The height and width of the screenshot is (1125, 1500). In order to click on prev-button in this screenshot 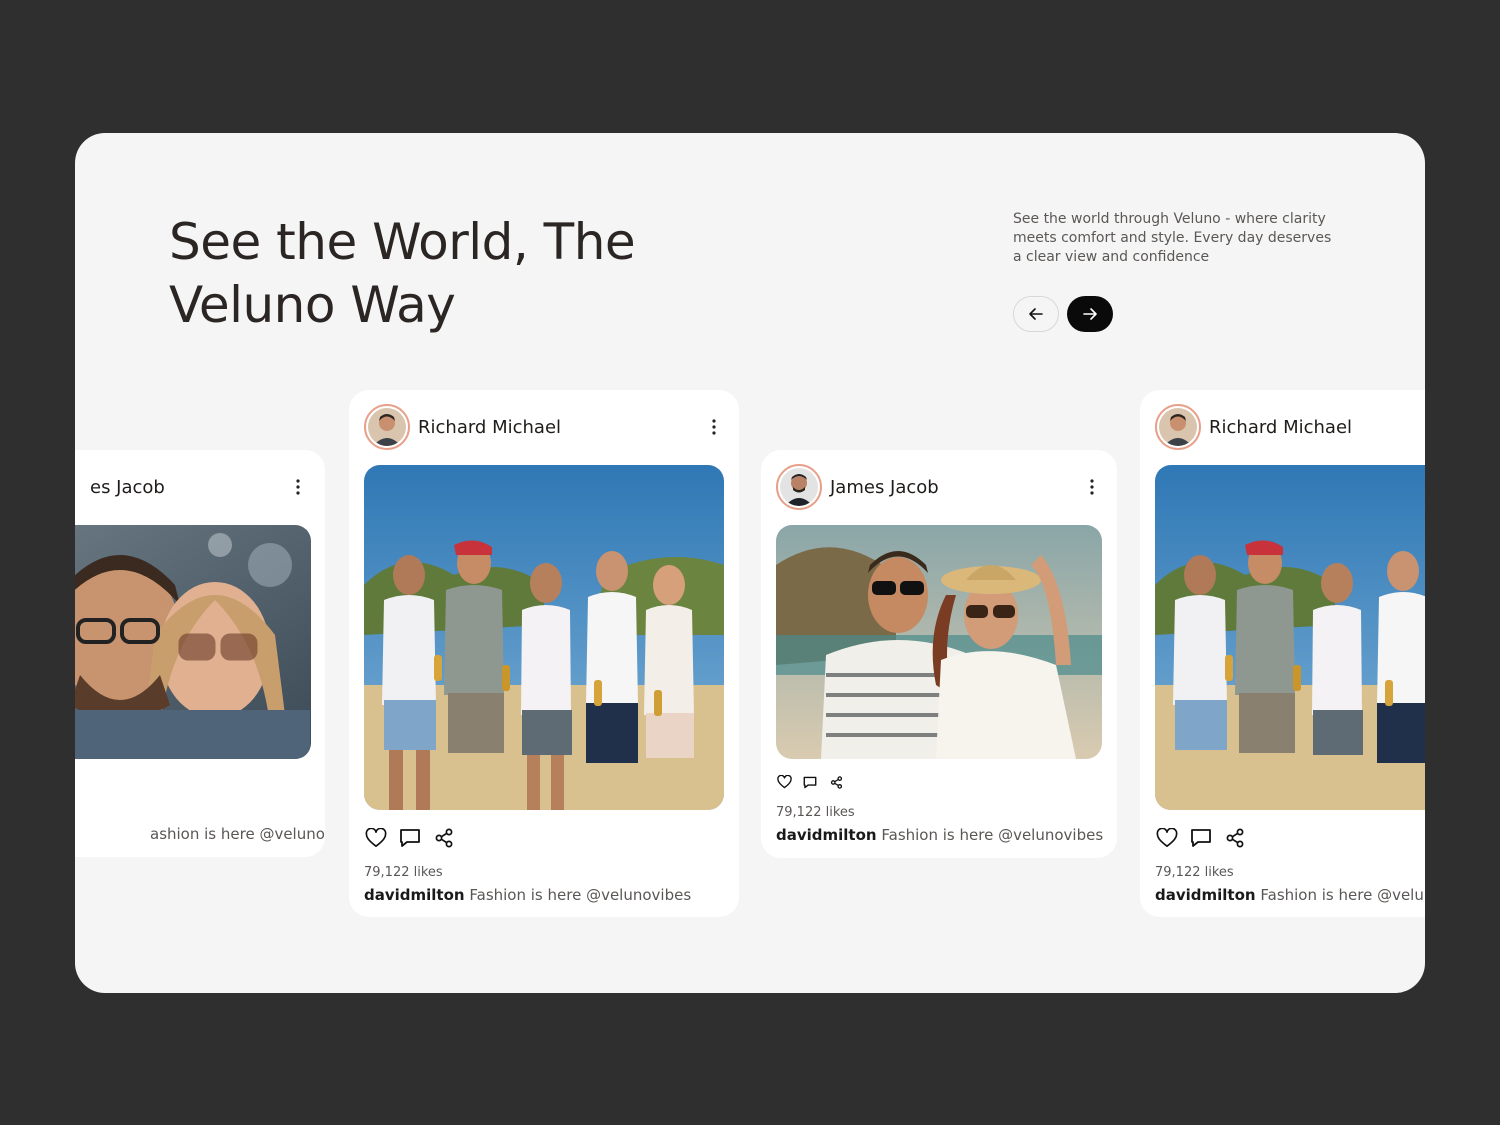, I will do `click(1036, 314)`.